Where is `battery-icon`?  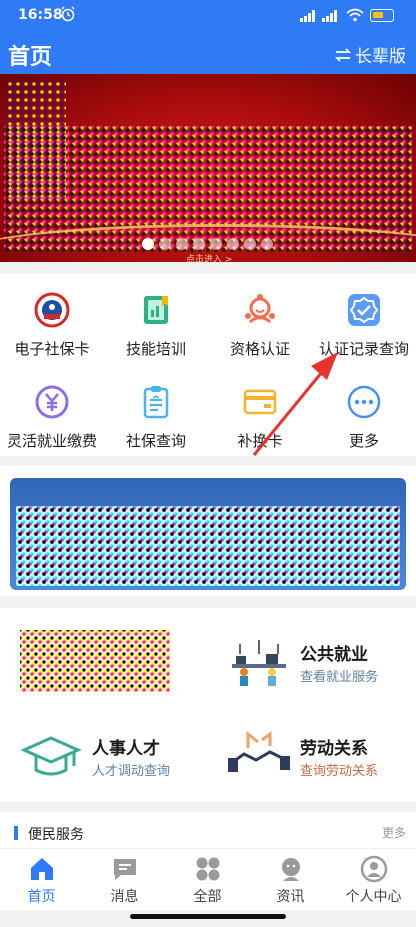 battery-icon is located at coordinates (382, 15).